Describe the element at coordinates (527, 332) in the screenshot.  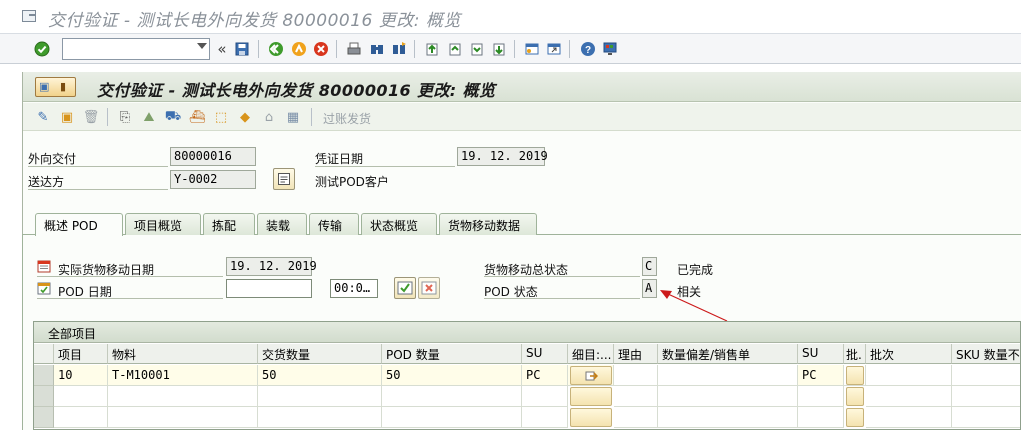
I see `grid-title: 全部项目` at that location.